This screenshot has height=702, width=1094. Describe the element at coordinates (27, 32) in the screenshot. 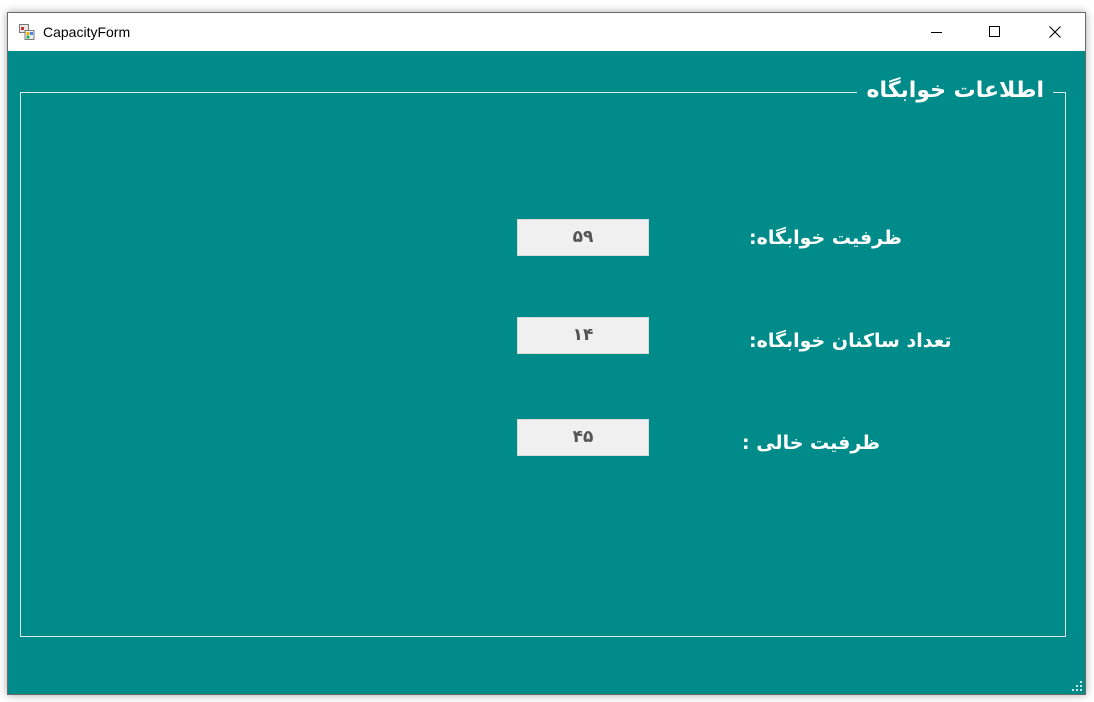

I see `app-icon` at that location.